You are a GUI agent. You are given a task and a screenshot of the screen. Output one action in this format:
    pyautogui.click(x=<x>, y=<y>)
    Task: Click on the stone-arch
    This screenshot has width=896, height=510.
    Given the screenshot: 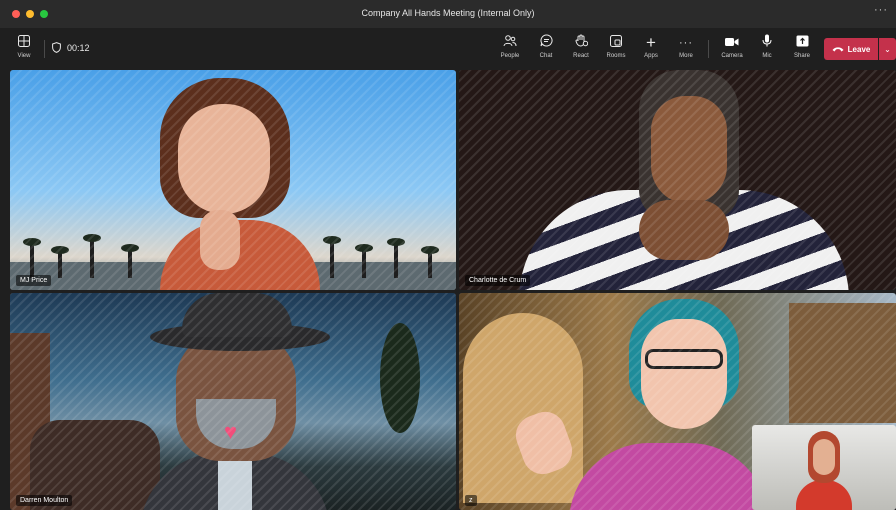 What is the action you would take?
    pyautogui.click(x=523, y=408)
    